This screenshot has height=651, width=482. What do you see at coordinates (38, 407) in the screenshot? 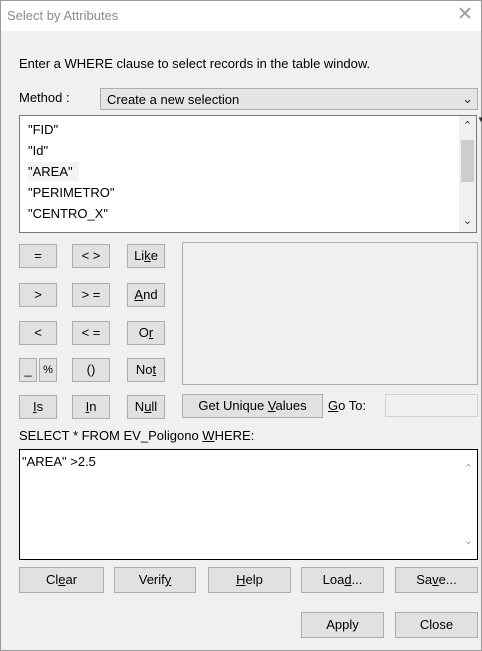
I see `is-button: Is` at bounding box center [38, 407].